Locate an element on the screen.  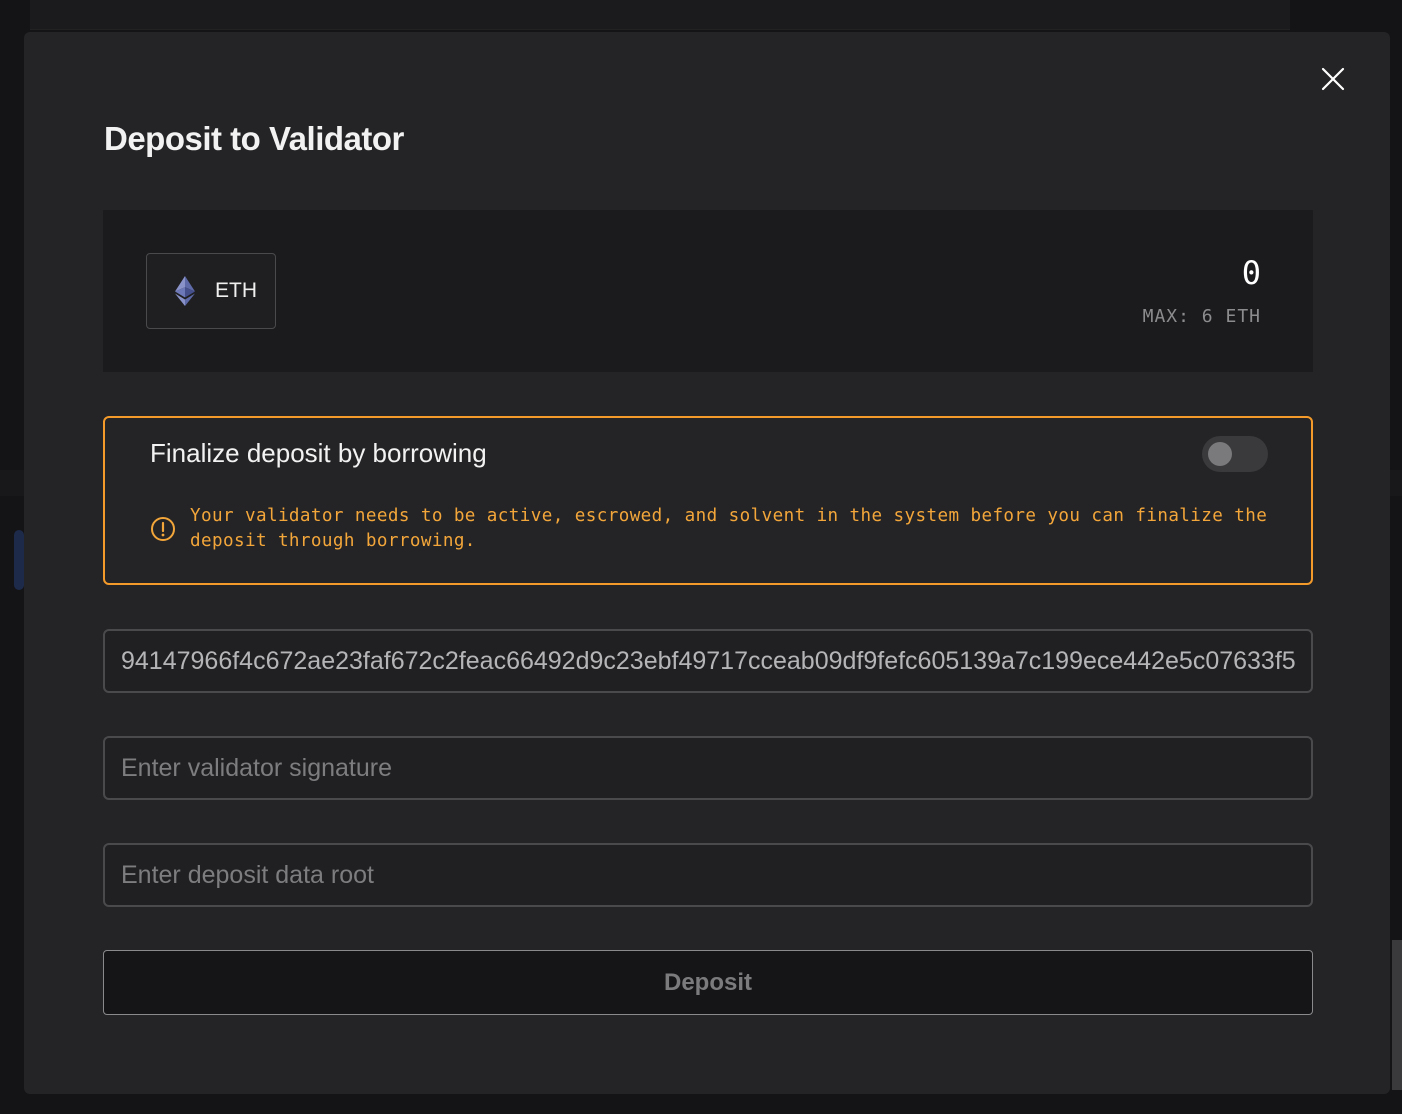
borrow-option-title: Finalize deposit by borrowing is located at coordinates (318, 453).